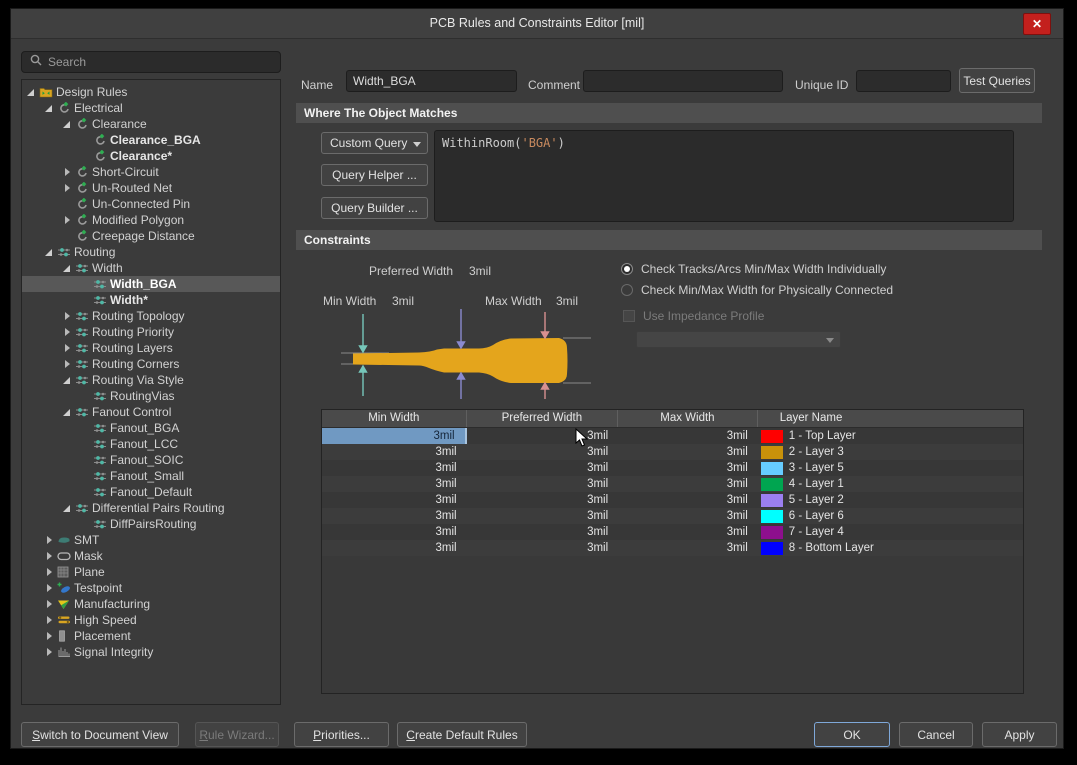  I want to click on table-row: 3mil 3mil 3mil 6 - Layer 6, so click(672, 516).